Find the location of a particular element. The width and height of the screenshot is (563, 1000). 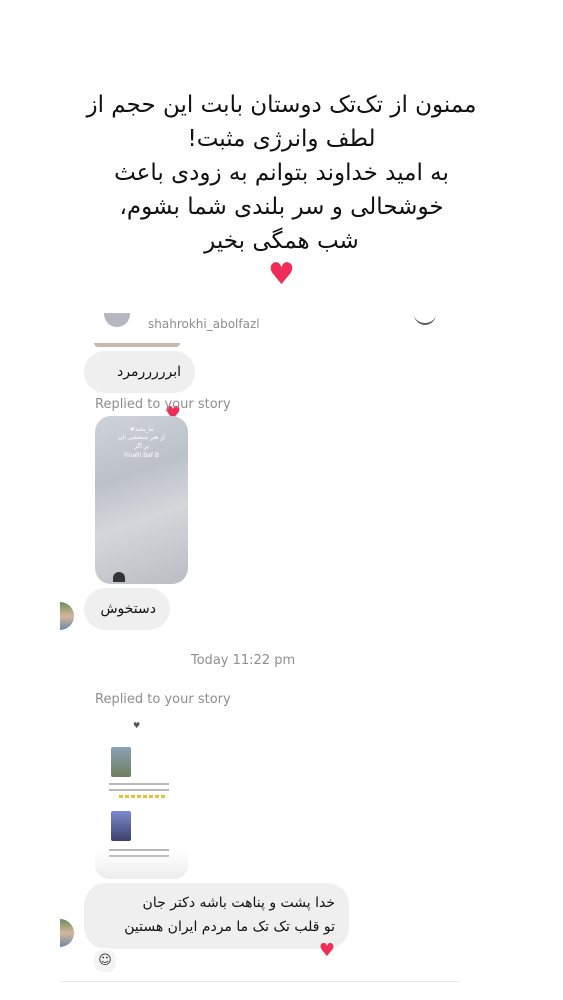

message-text-line-2: تو قلب تک تک ما مردم ایران هستین is located at coordinates (229, 927).